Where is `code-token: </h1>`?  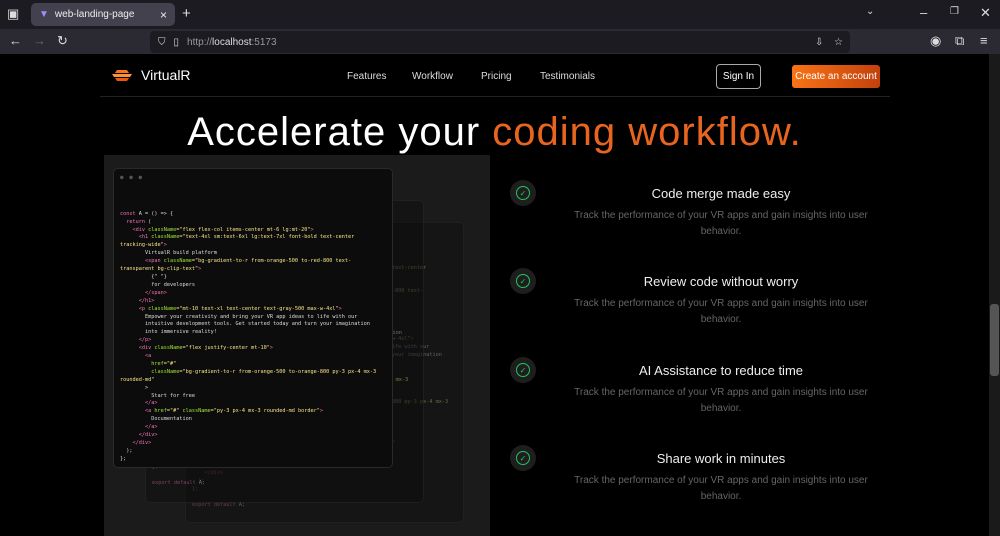
code-token: </h1> is located at coordinates (137, 300).